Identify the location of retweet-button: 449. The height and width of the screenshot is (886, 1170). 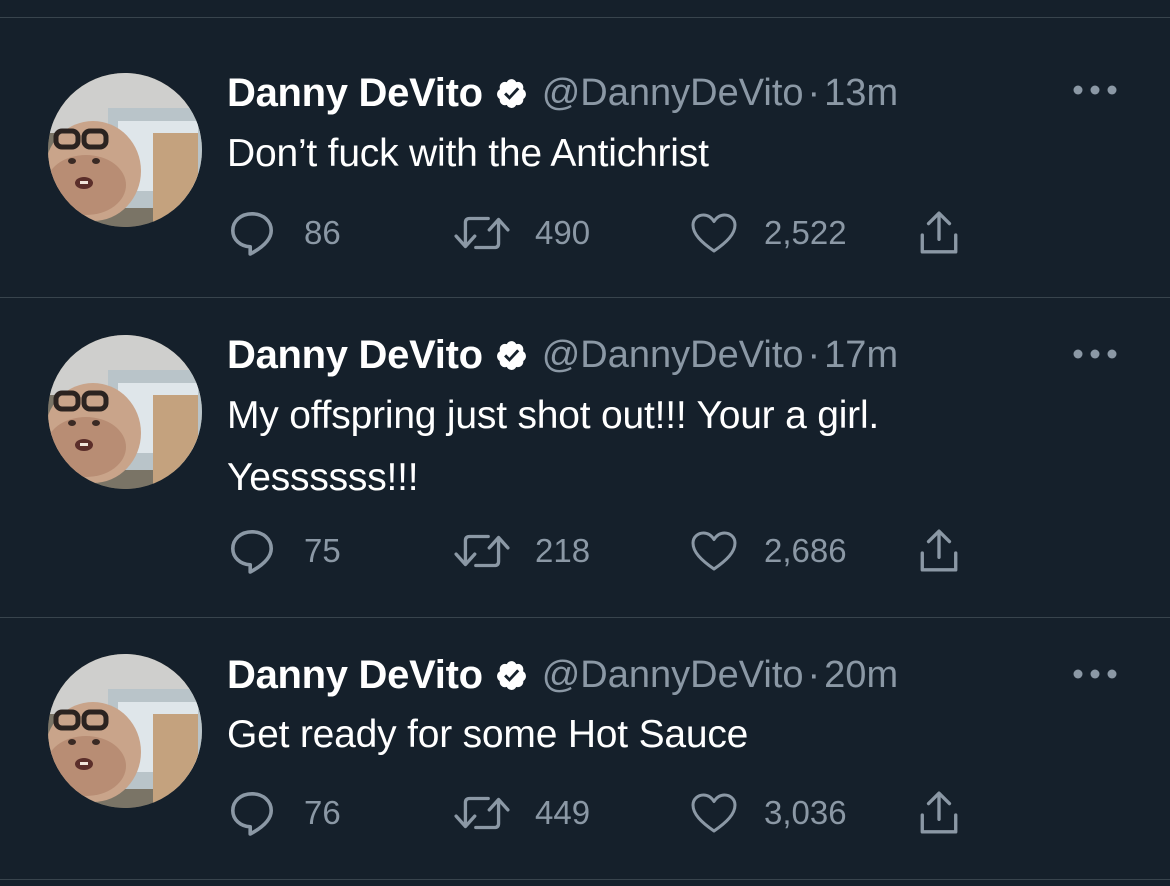
(521, 813).